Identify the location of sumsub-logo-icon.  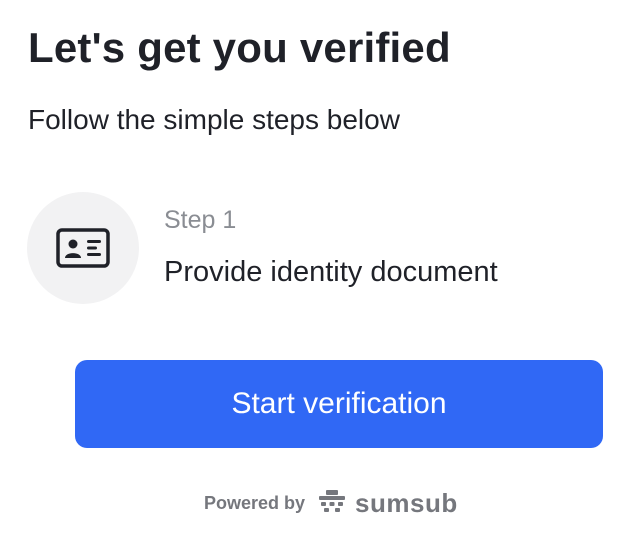
(332, 503).